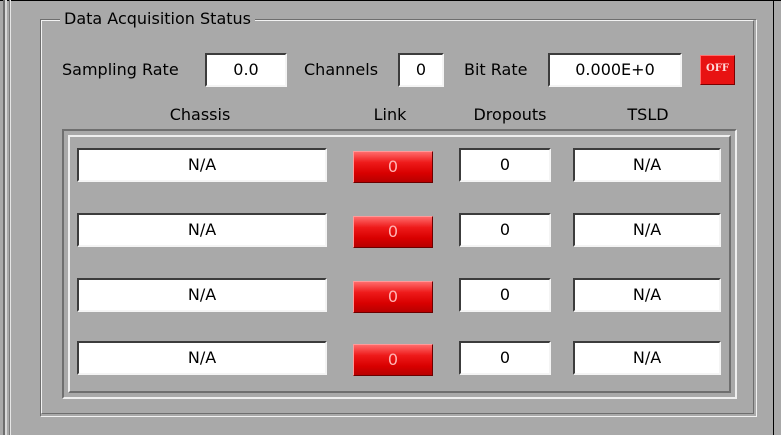 This screenshot has width=781, height=435. I want to click on dropouts-column-header: Dropouts, so click(510, 114).